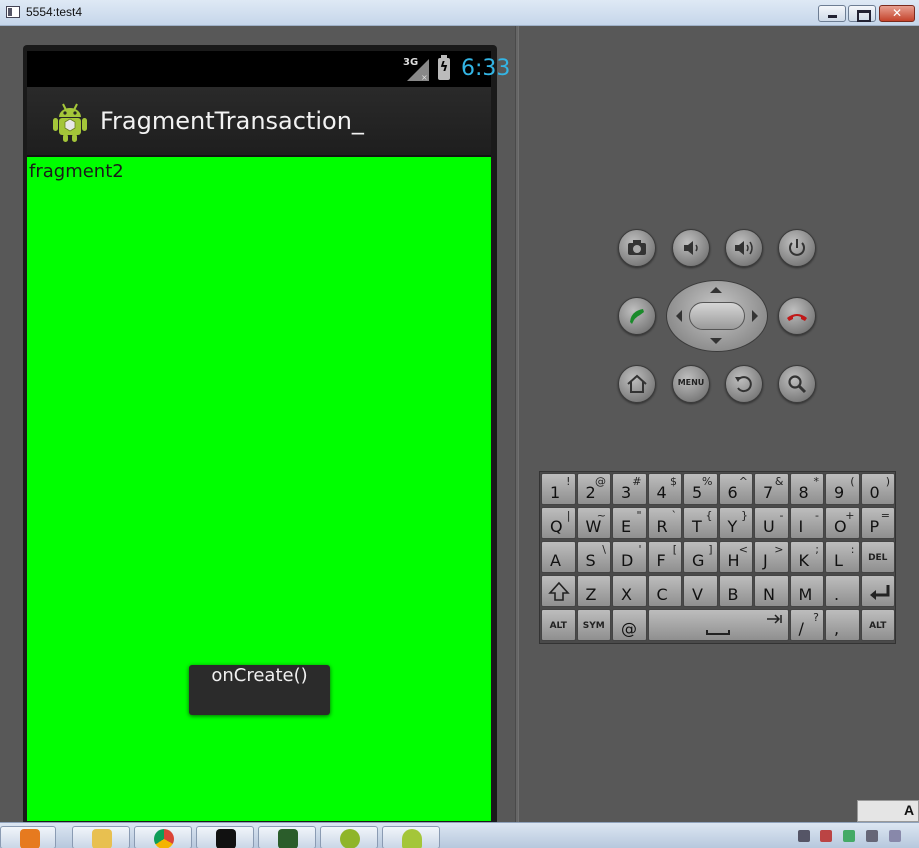  I want to click on back-button, so click(744, 384).